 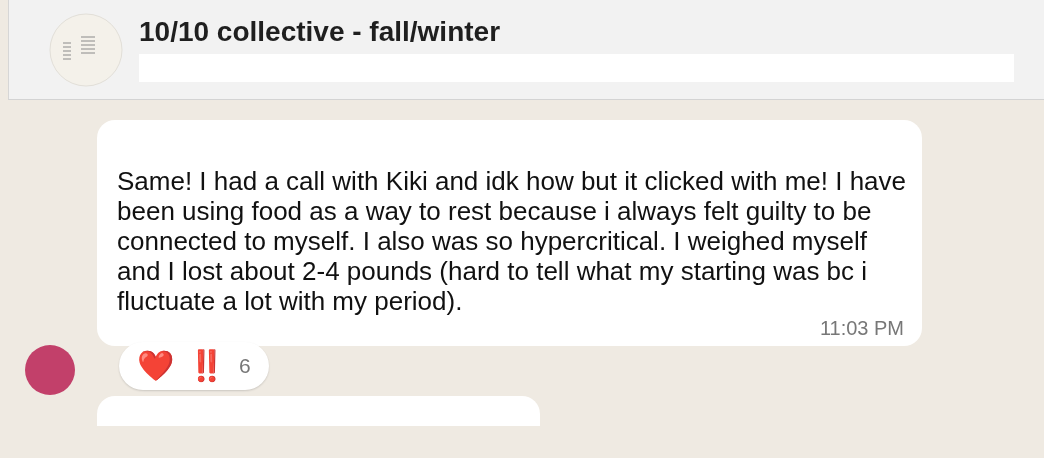 I want to click on reaction-emoji: ‼, so click(x=206, y=365).